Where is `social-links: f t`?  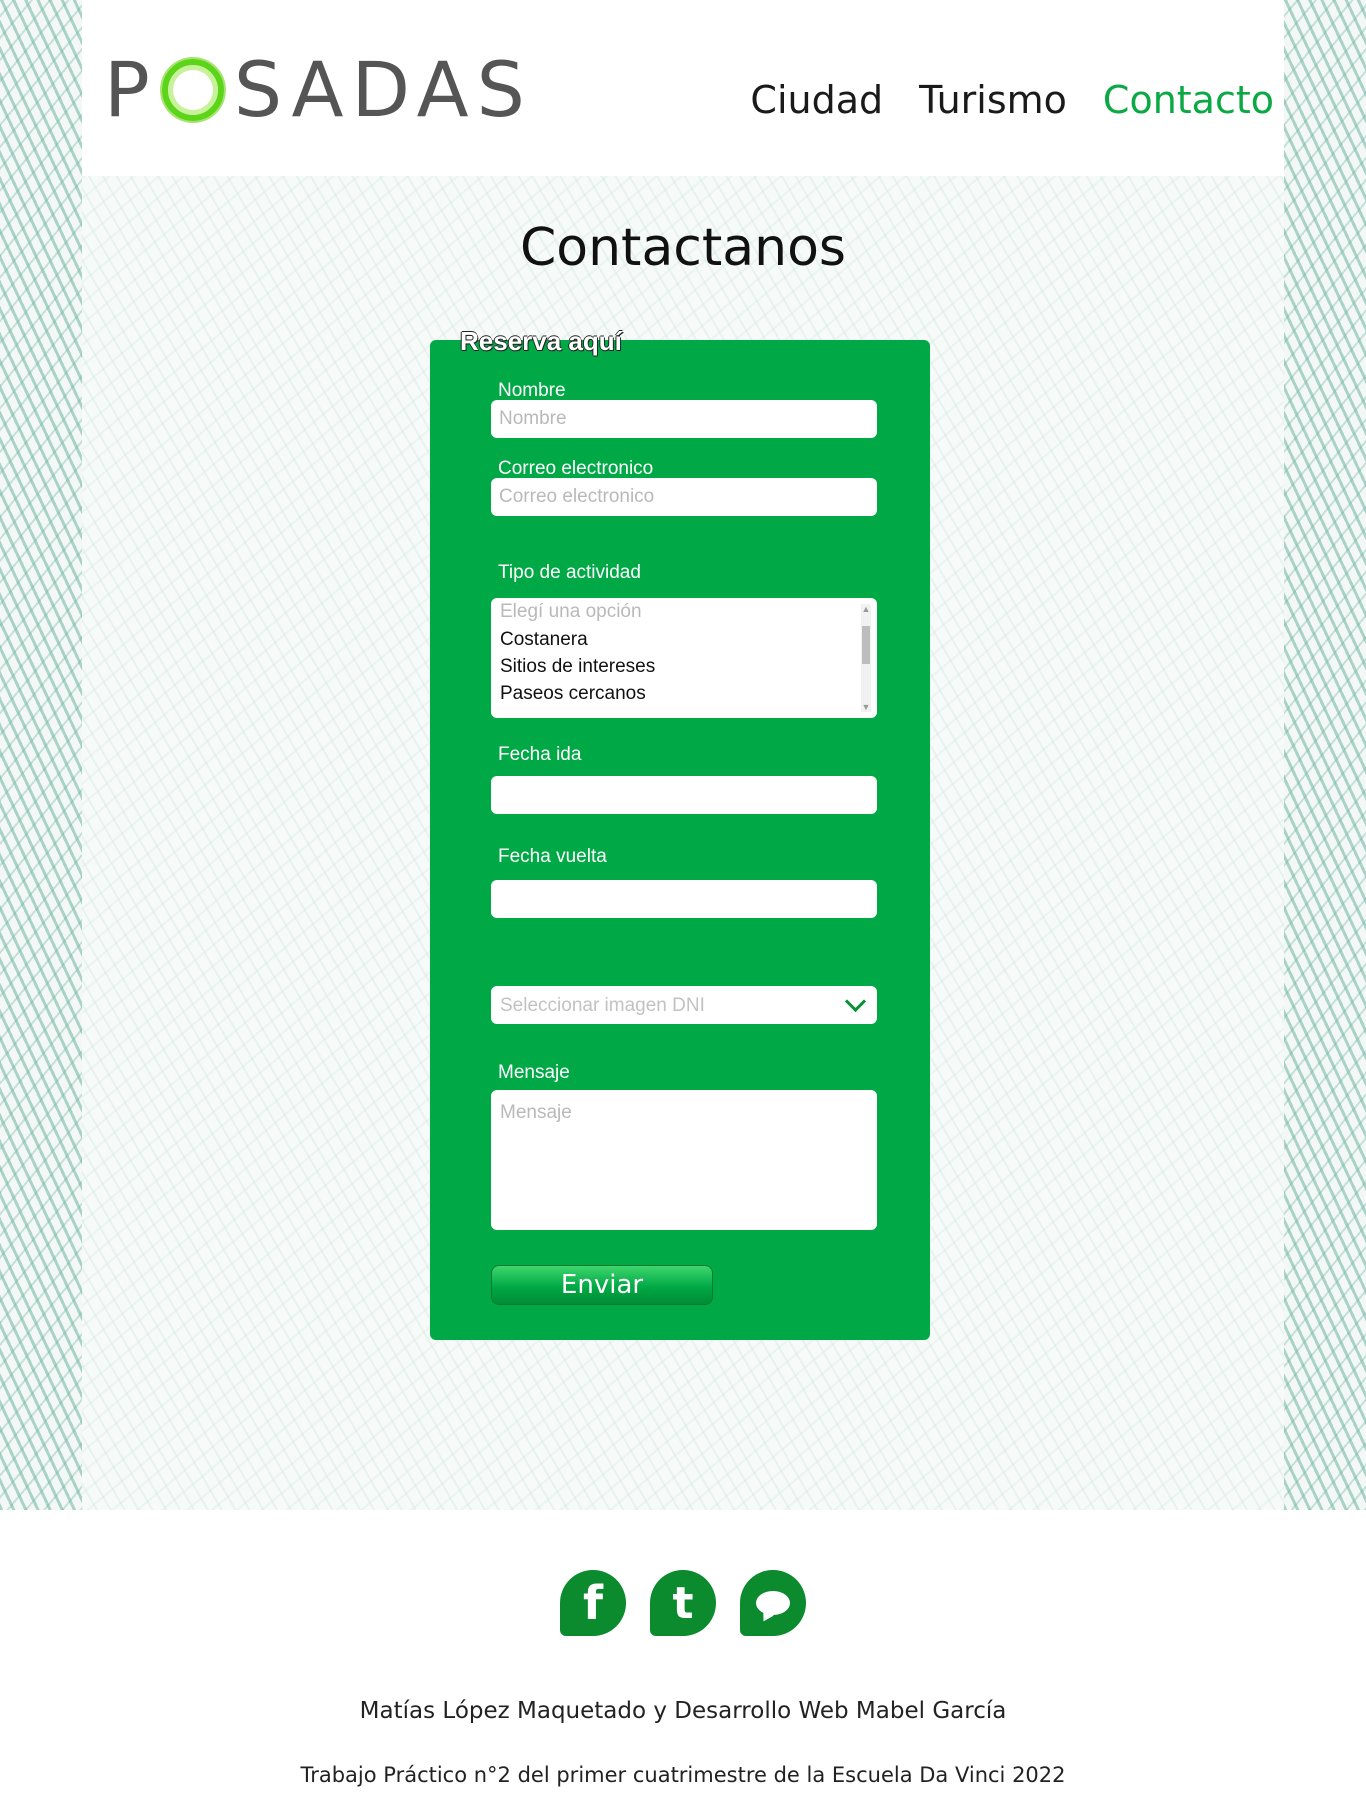 social-links: f t is located at coordinates (683, 1603).